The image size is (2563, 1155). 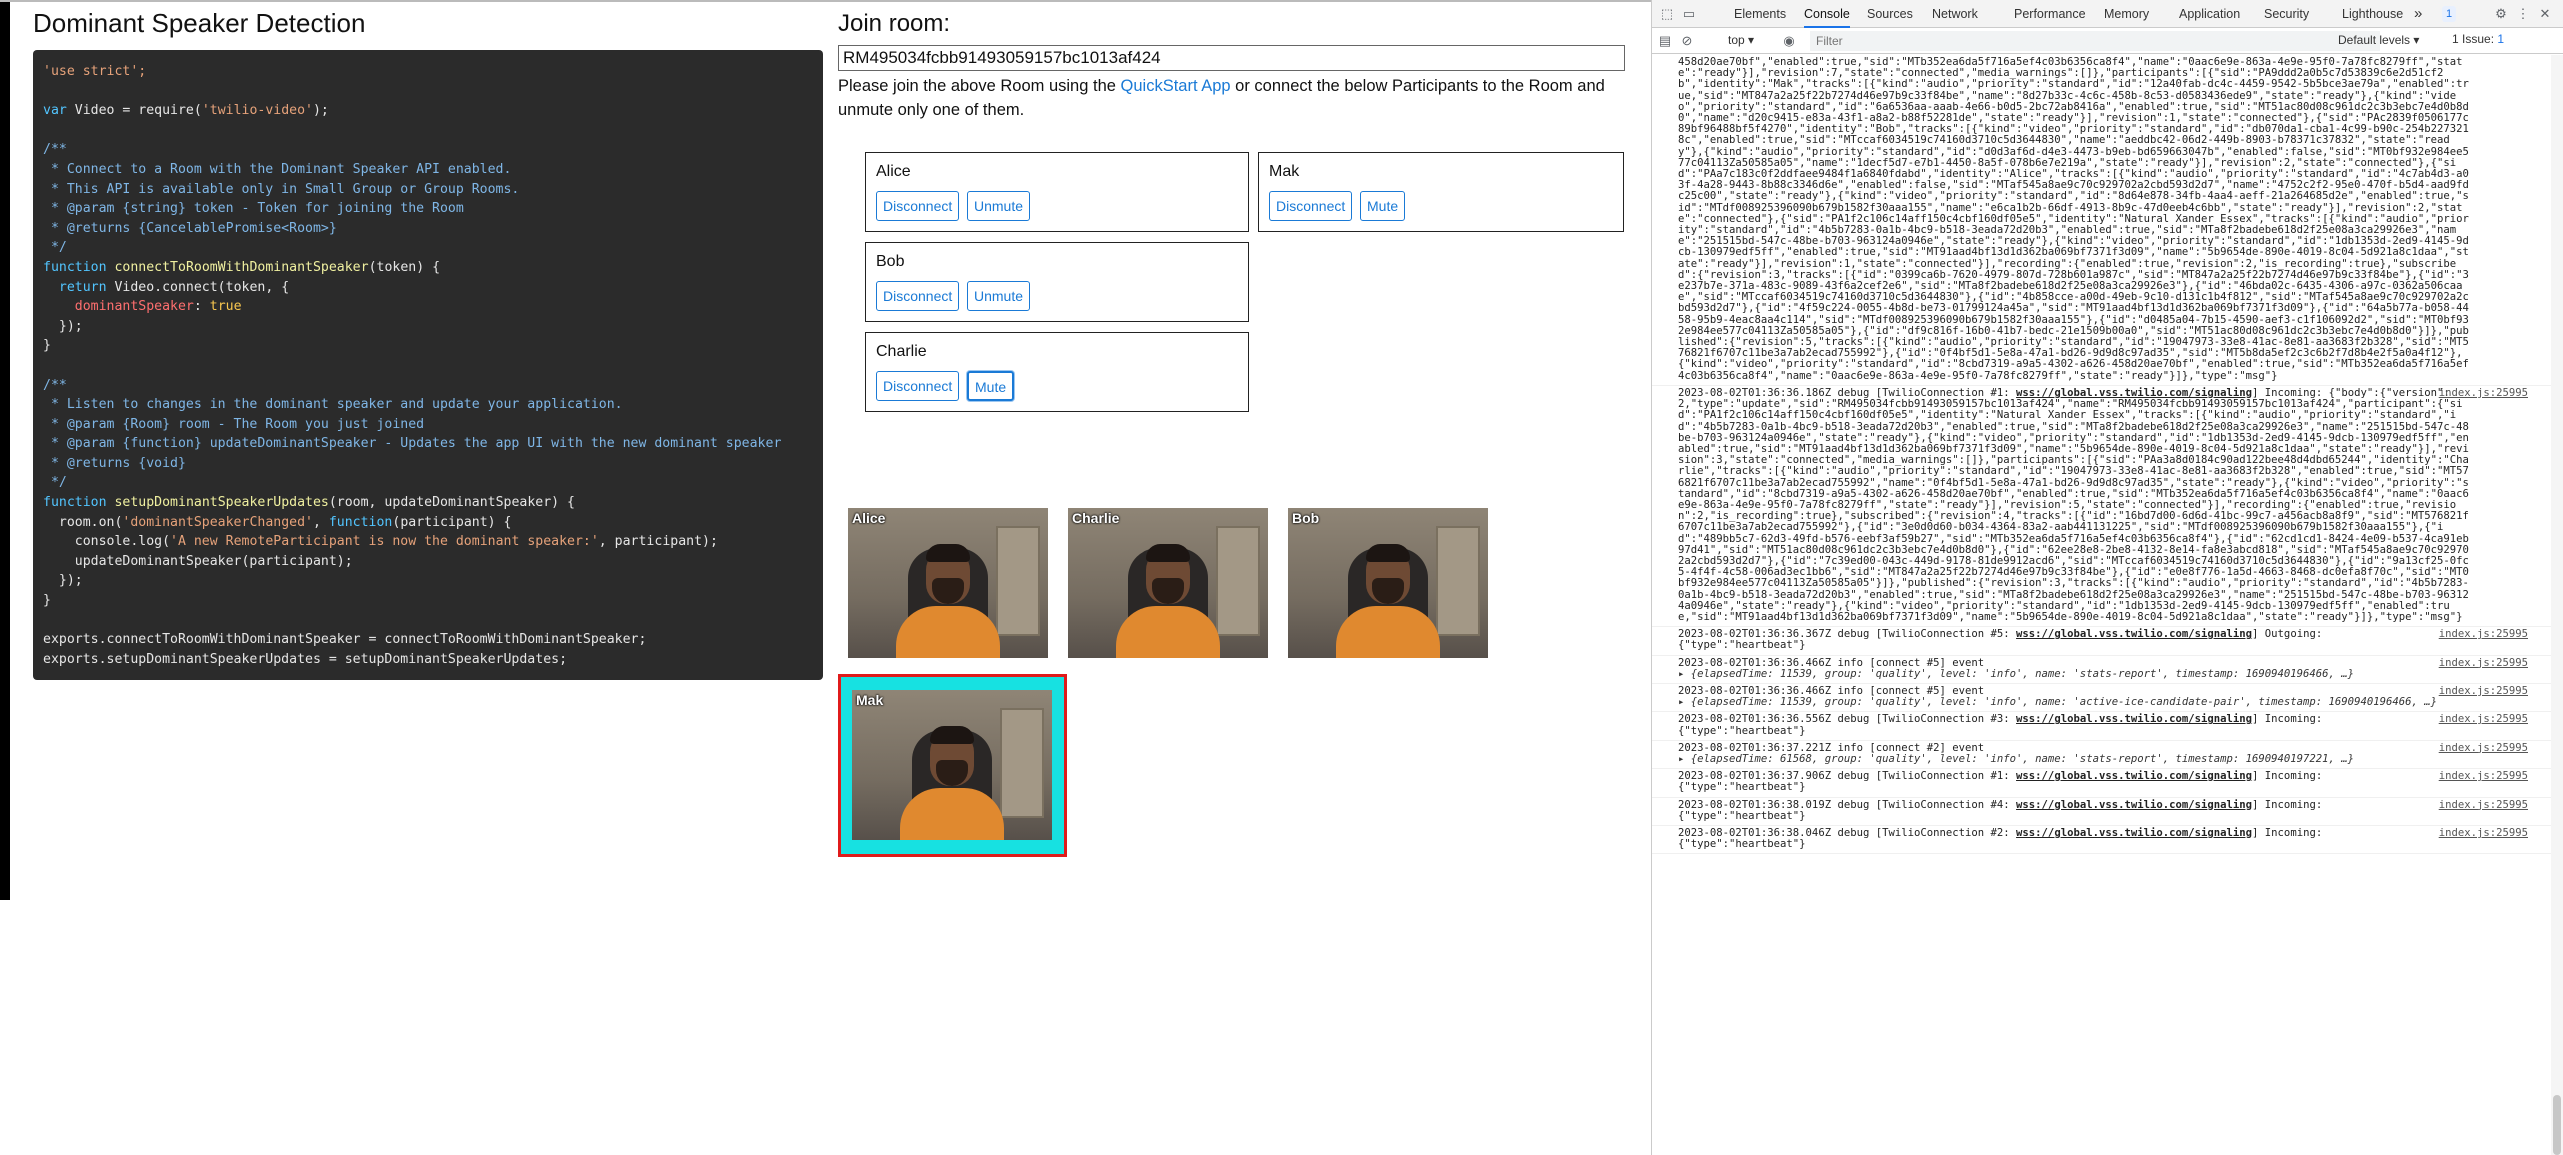 What do you see at coordinates (1689, 14) in the screenshot?
I see `device-toolbar-icon: ▭` at bounding box center [1689, 14].